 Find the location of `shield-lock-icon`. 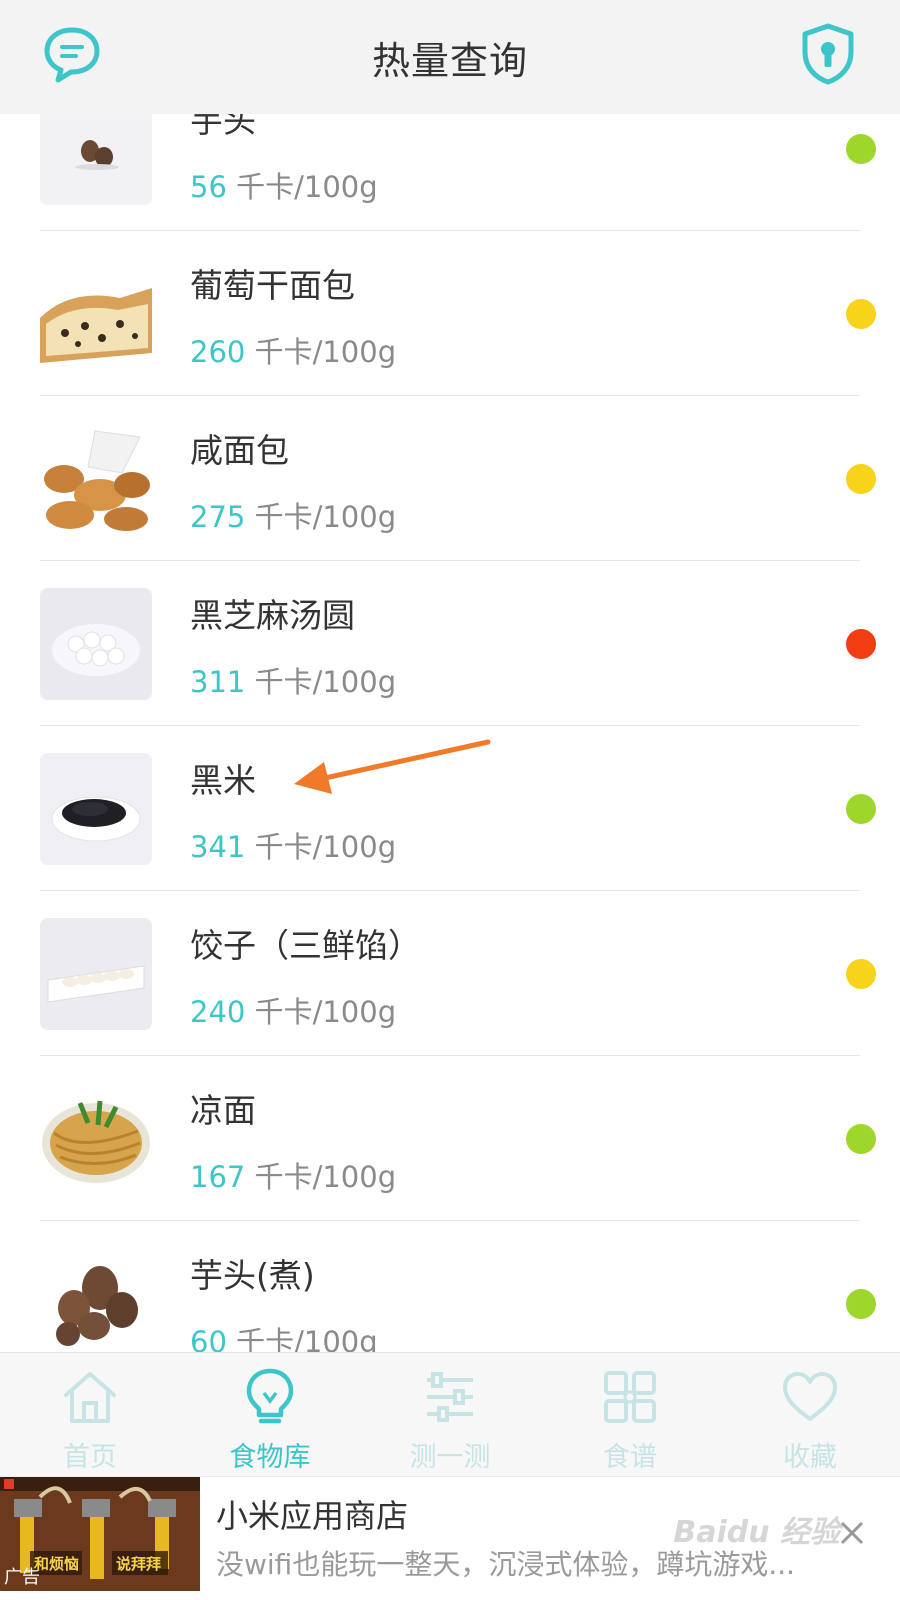

shield-lock-icon is located at coordinates (828, 54).